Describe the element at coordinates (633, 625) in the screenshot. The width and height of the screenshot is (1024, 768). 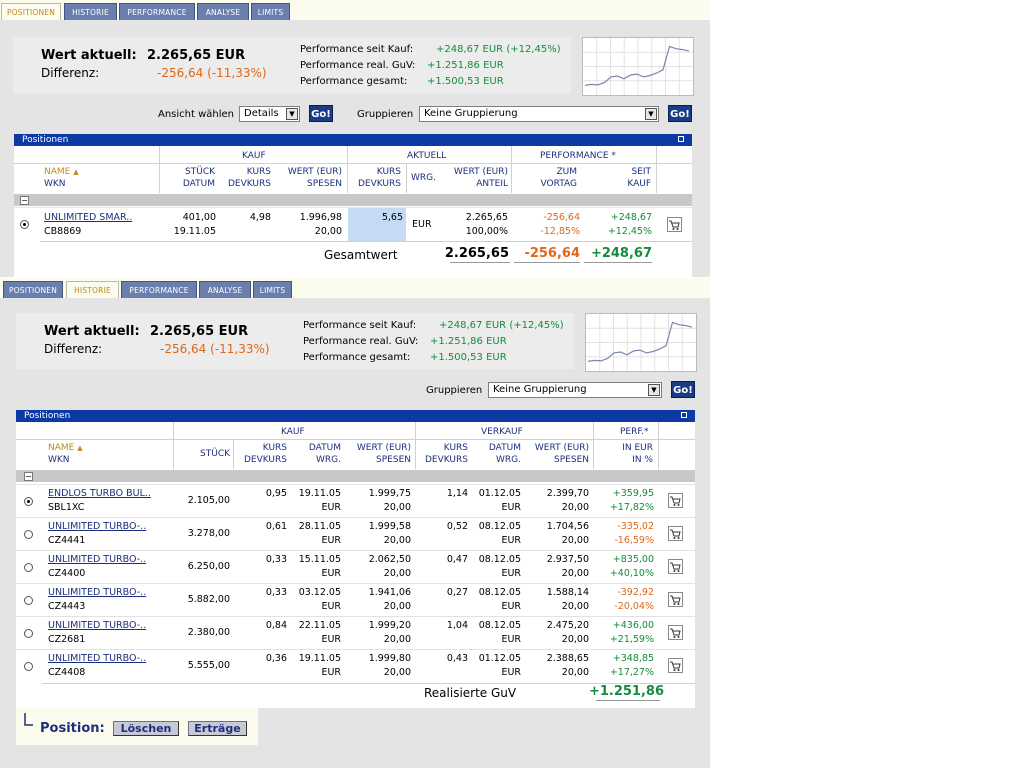
I see `cell-perf-eur: +436,00` at that location.